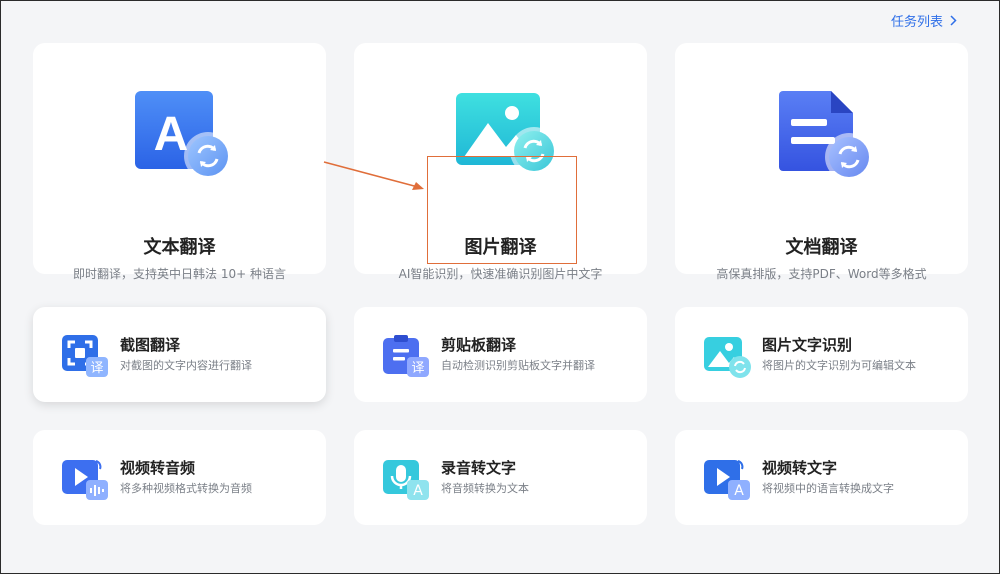 The width and height of the screenshot is (1000, 574). What do you see at coordinates (500, 274) in the screenshot?
I see `card-desc: AI智能识别，快速准确识别图片中文字` at bounding box center [500, 274].